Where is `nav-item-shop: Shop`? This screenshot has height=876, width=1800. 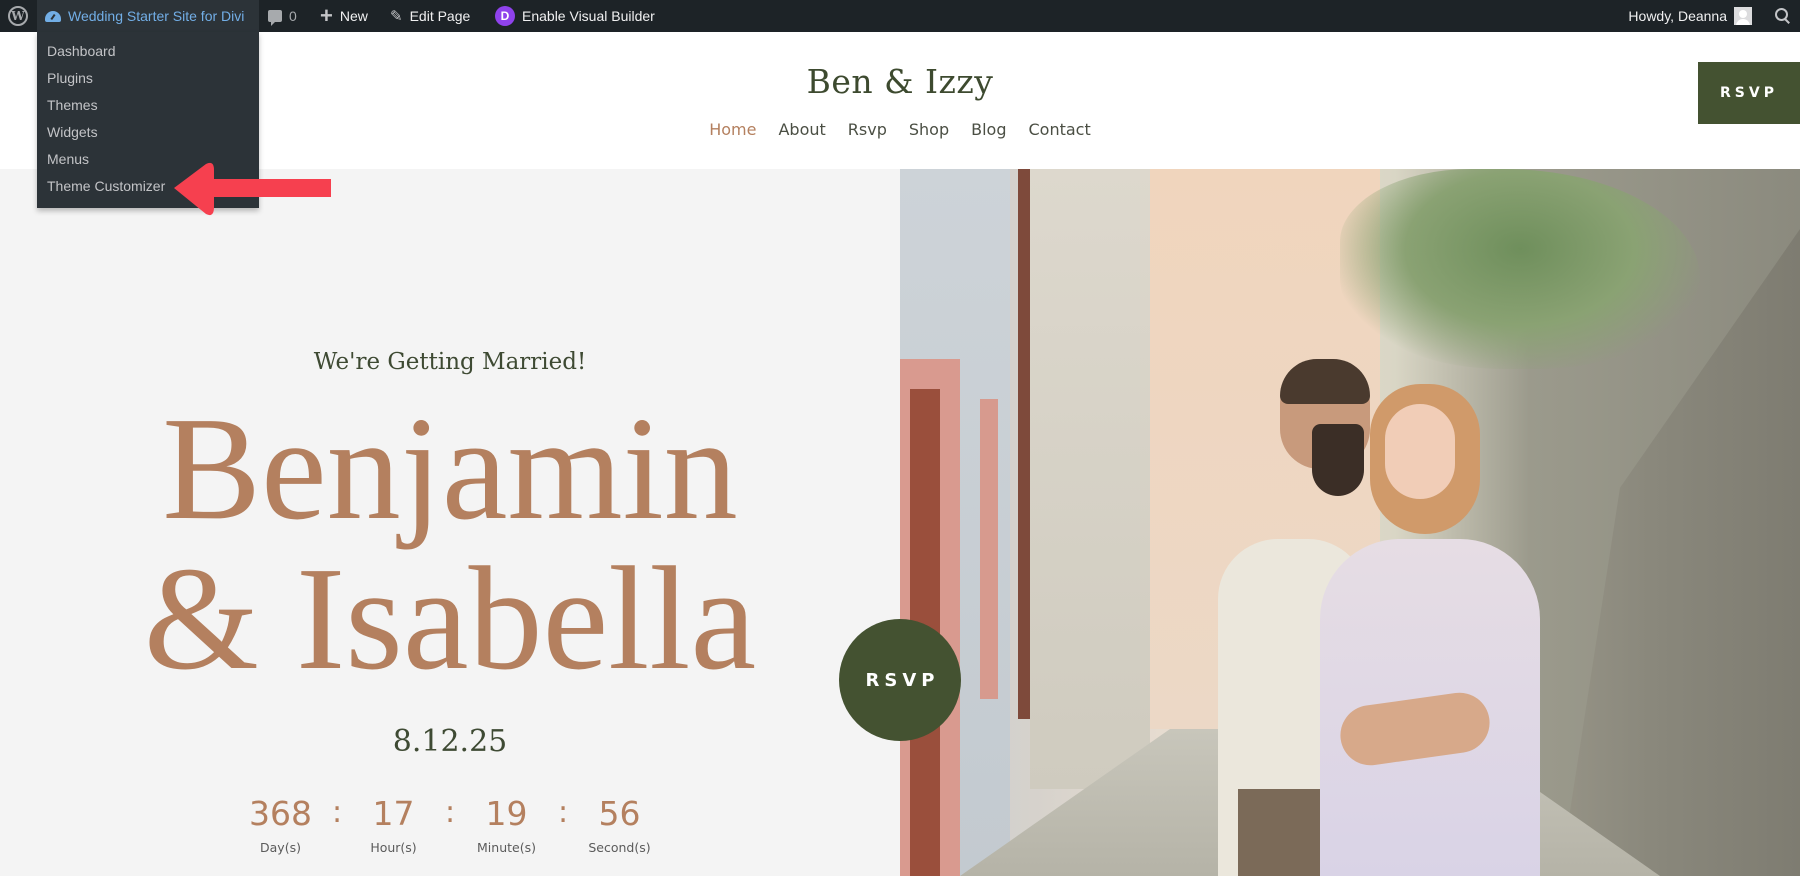
nav-item-shop: Shop is located at coordinates (929, 129).